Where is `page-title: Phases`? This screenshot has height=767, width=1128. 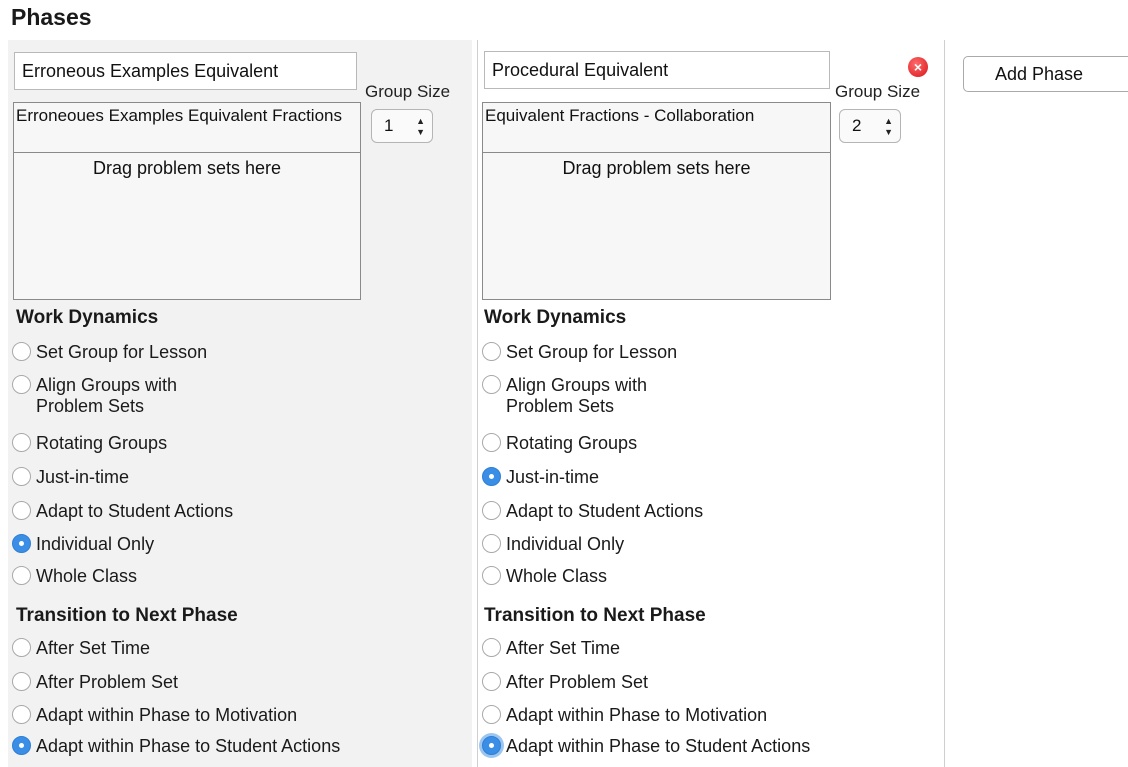
page-title: Phases is located at coordinates (51, 17).